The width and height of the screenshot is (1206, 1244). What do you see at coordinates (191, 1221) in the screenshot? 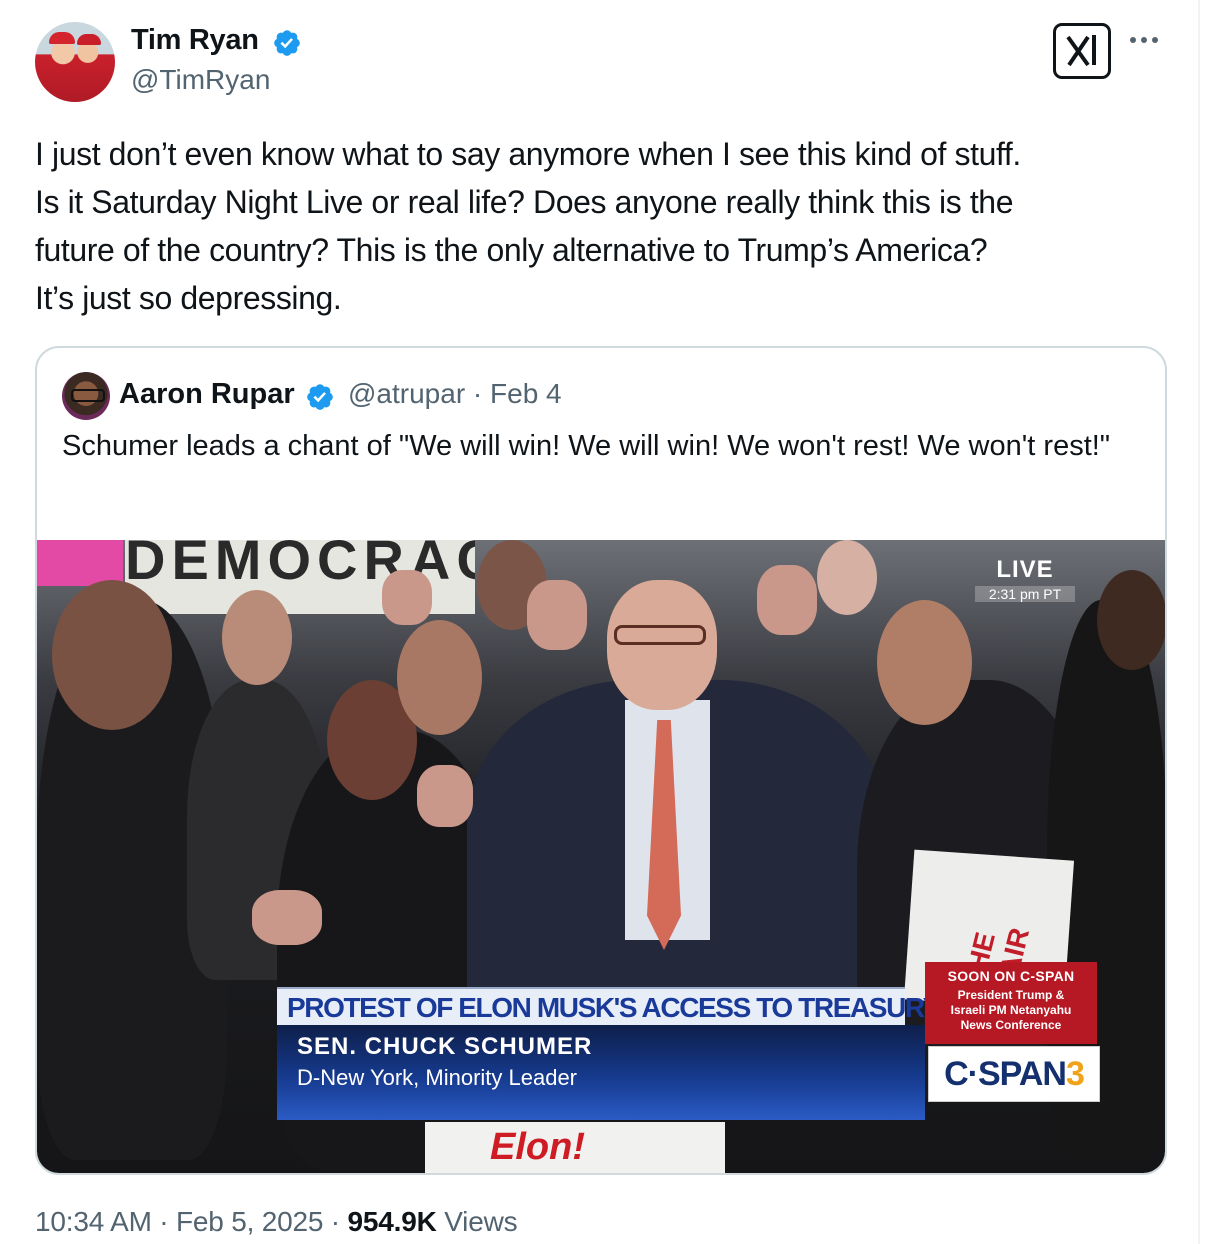
I see `timestamp: 10:34 AM · Feb 5, 2025 ·` at bounding box center [191, 1221].